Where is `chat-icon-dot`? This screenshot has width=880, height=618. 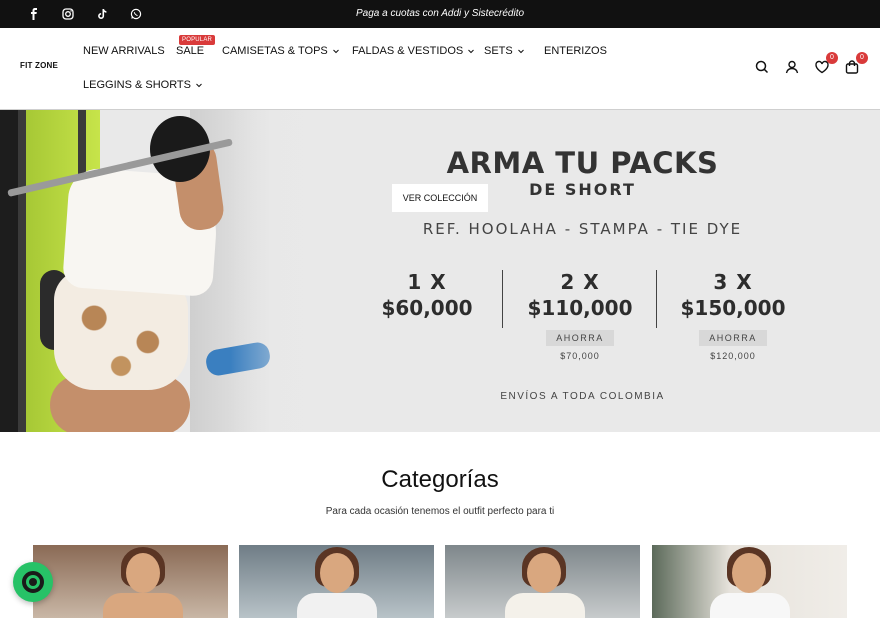
chat-icon-dot is located at coordinates (33, 582).